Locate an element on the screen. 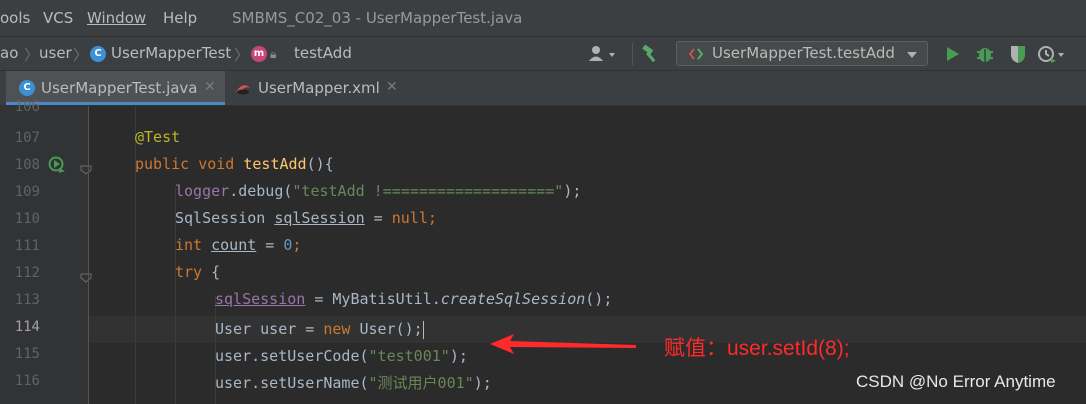 This screenshot has width=1086, height=404. annotation-token: @Test is located at coordinates (158, 137).